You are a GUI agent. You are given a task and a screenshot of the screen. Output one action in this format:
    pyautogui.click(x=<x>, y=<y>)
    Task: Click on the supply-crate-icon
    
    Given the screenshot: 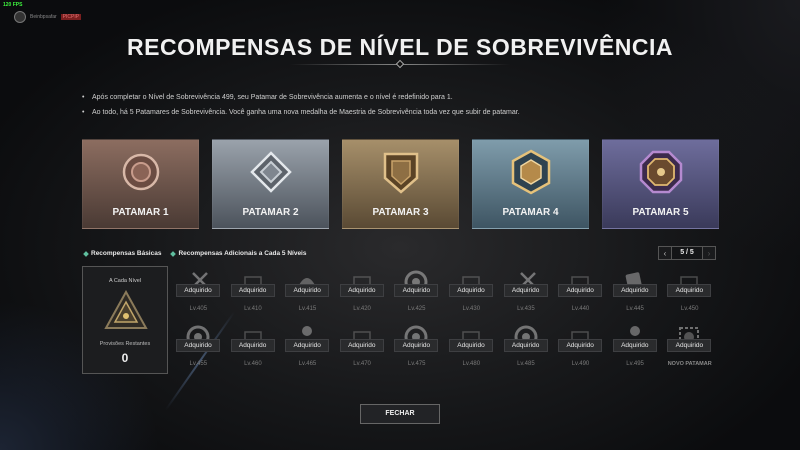 What is the action you would take?
    pyautogui.click(x=126, y=309)
    